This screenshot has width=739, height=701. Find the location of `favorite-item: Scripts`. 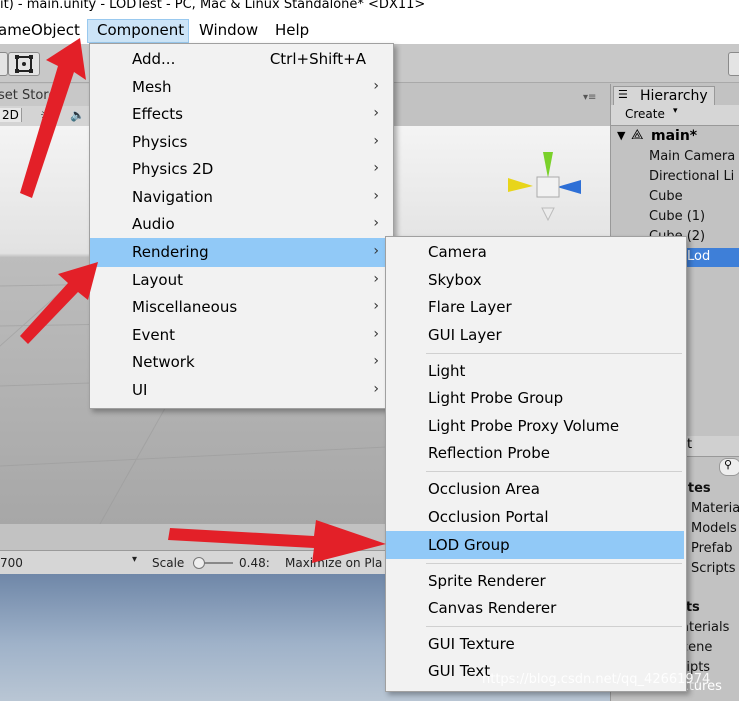

favorite-item: Scripts is located at coordinates (713, 568).